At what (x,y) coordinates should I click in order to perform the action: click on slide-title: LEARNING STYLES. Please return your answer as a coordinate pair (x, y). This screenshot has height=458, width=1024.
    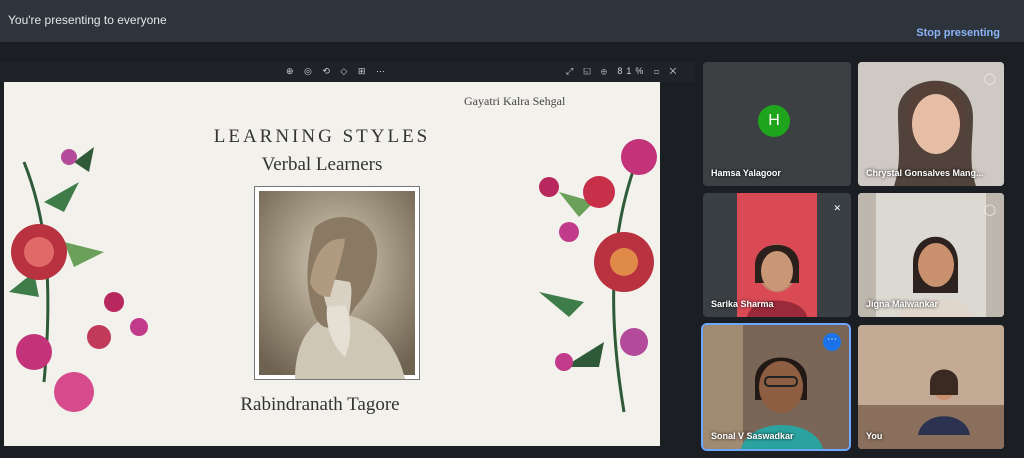
    Looking at the image, I should click on (322, 136).